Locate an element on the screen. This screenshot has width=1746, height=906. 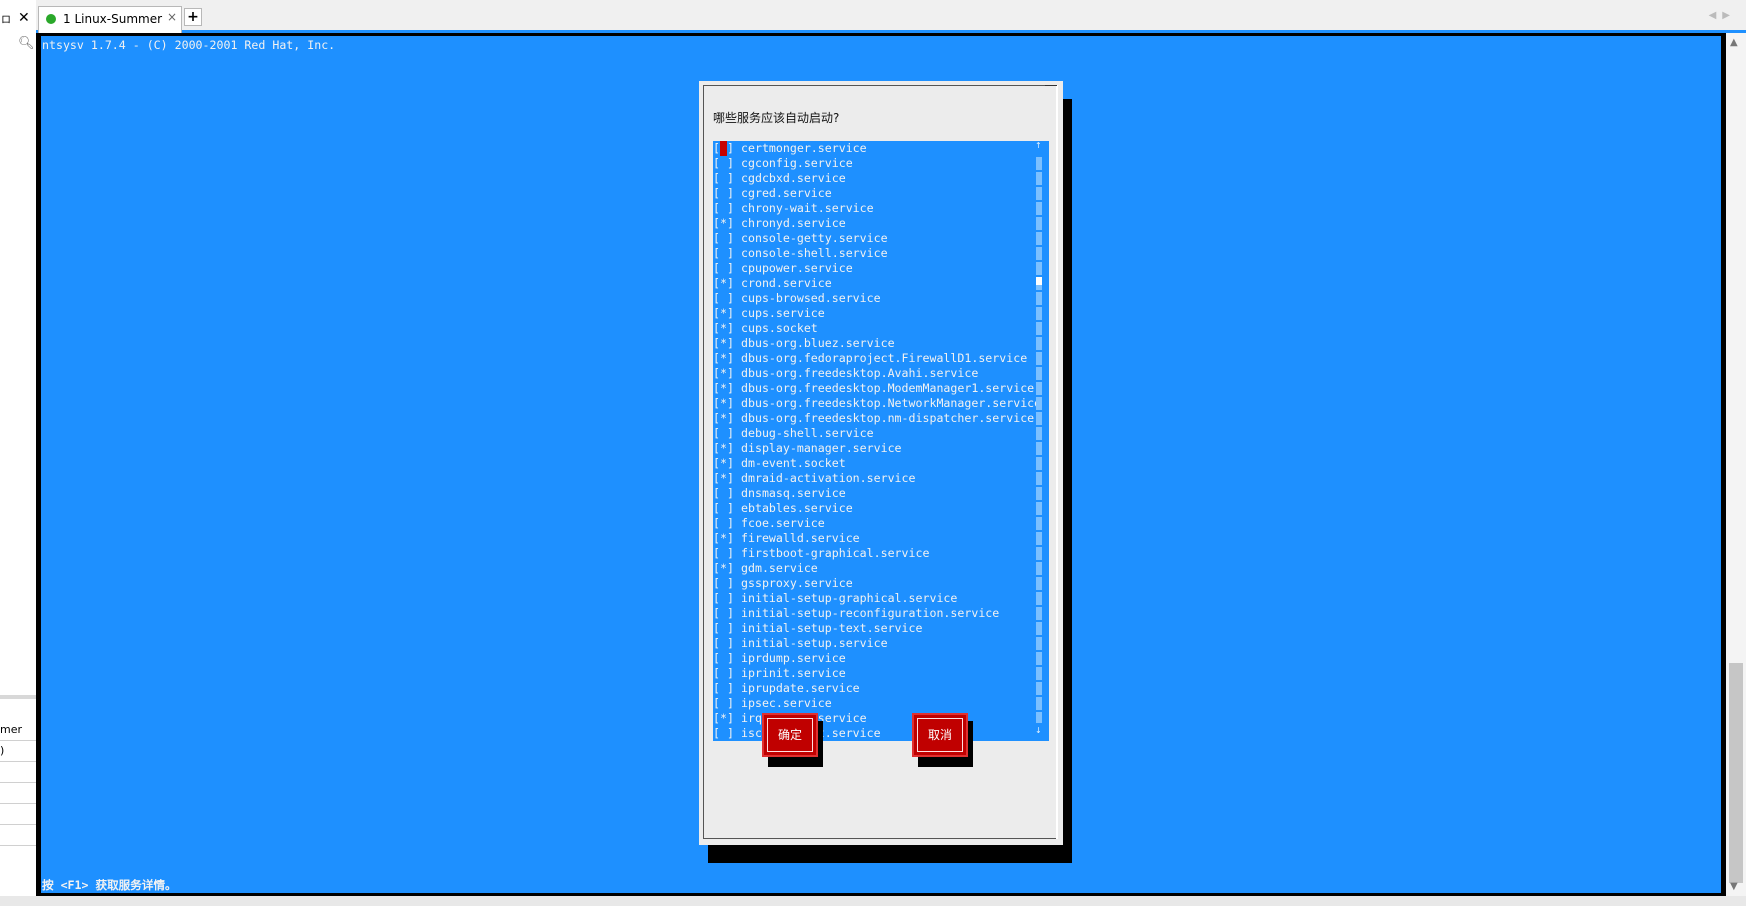
service-row: [*] chronyd.service is located at coordinates (881, 223).